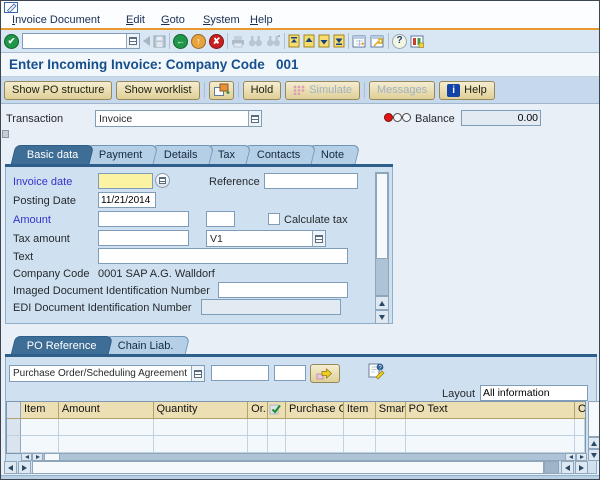 This screenshot has width=600, height=480. I want to click on transaction-select: Invoice, so click(178, 118).